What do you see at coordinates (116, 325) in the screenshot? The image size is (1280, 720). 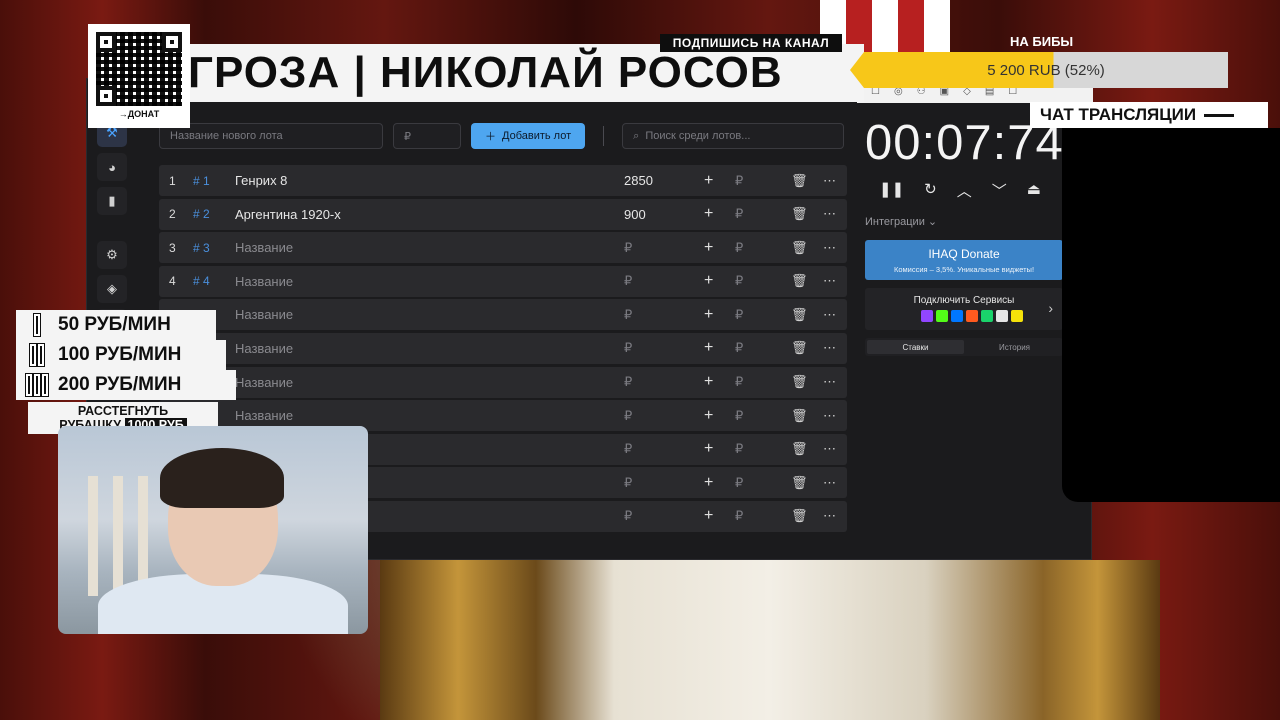 I see `price-row: 50 РУБ/МИН` at bounding box center [116, 325].